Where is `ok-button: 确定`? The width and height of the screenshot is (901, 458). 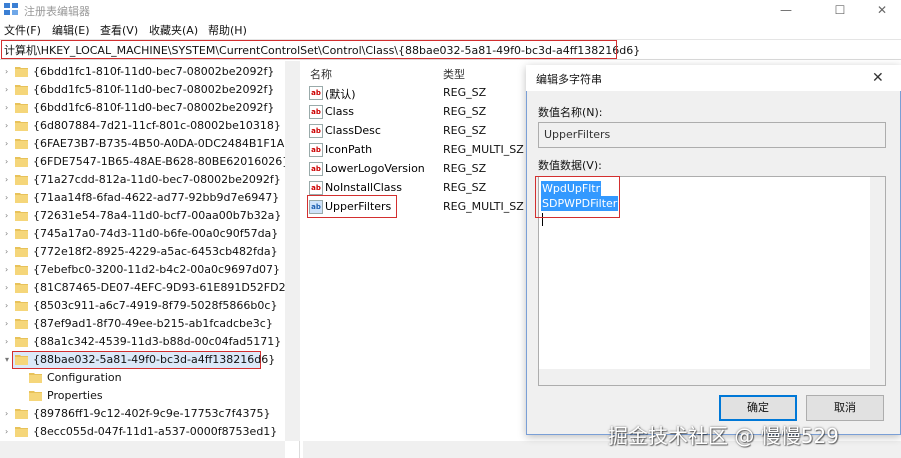
ok-button: 确定 is located at coordinates (758, 408).